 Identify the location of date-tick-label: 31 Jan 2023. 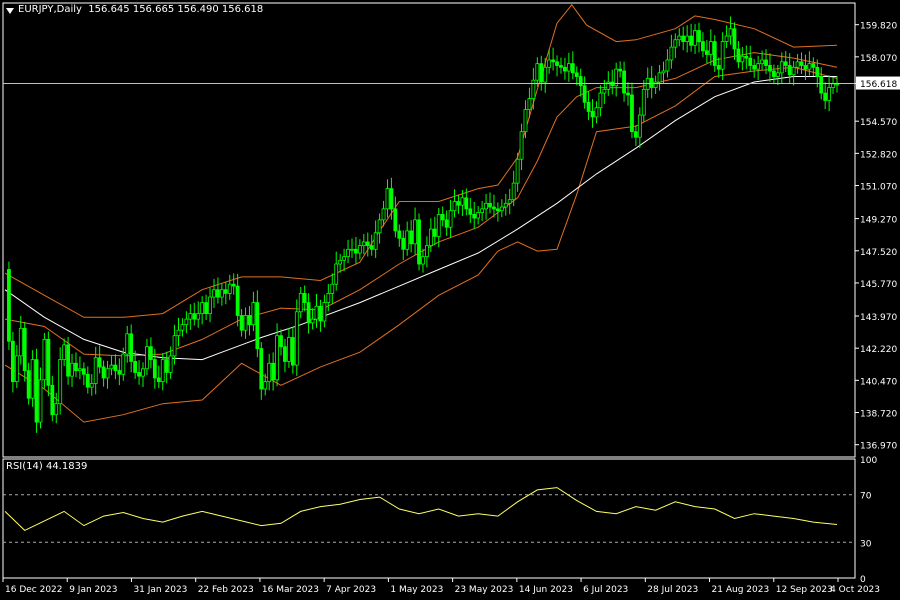
(160, 590).